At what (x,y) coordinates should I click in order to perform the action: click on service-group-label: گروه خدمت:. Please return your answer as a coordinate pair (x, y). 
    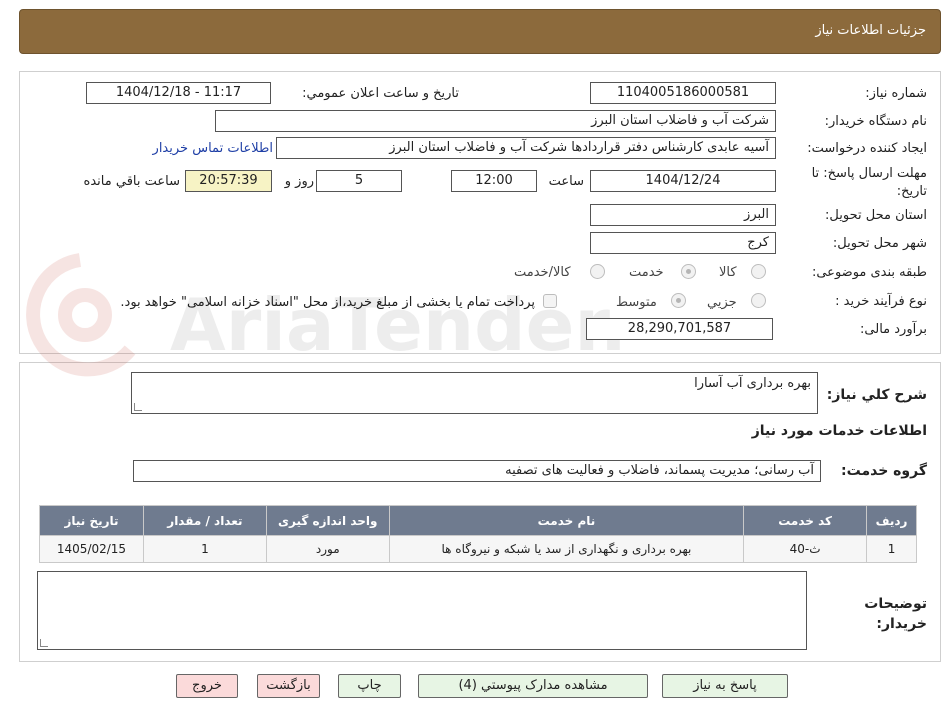
    Looking at the image, I should click on (884, 471).